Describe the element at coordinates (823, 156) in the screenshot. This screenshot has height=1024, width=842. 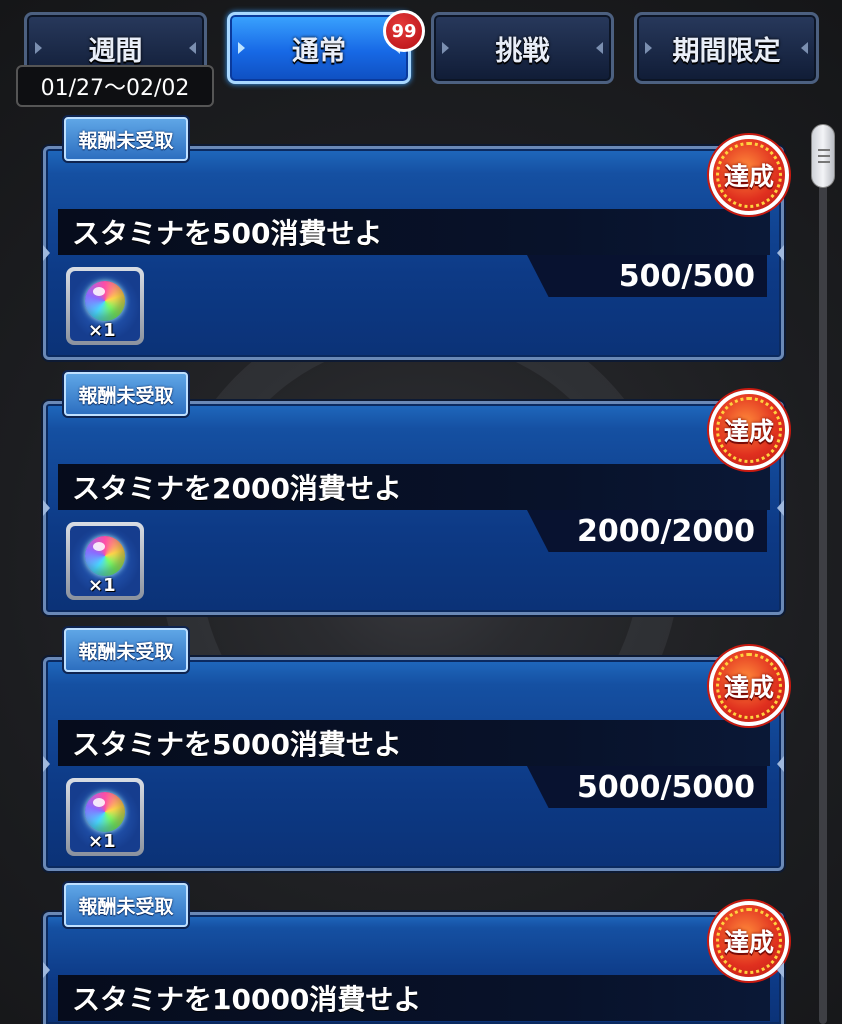
I see `scrollbar-thumb` at that location.